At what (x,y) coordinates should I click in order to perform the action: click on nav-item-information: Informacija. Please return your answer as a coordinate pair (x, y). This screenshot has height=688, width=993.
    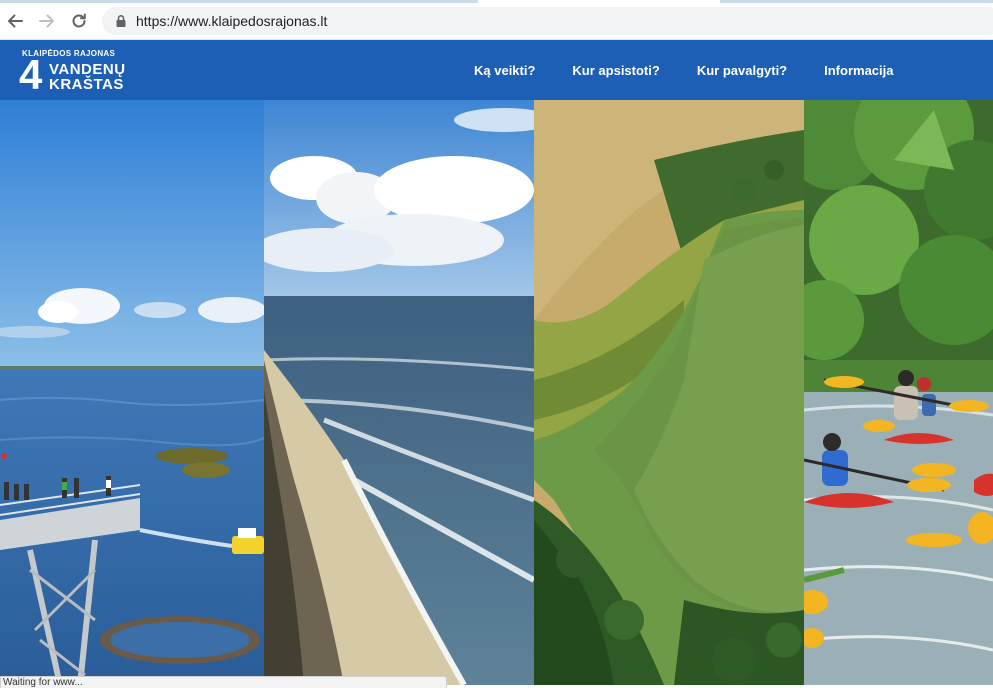
    Looking at the image, I should click on (858, 70).